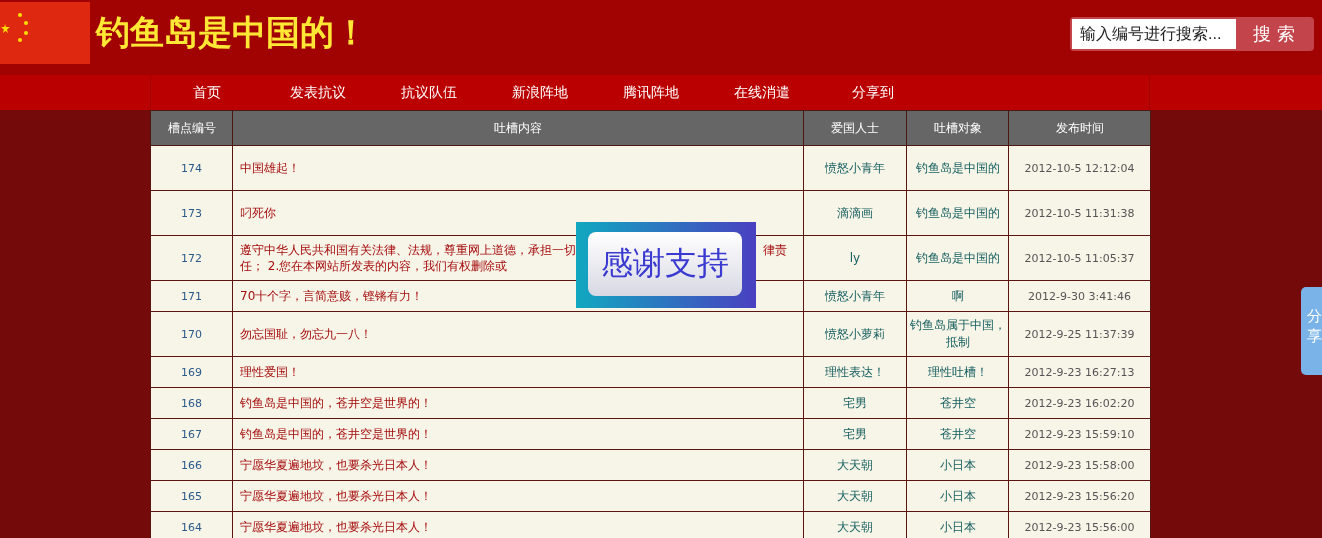 The width and height of the screenshot is (1322, 538). I want to click on nav-link: 在线消遣, so click(761, 92).